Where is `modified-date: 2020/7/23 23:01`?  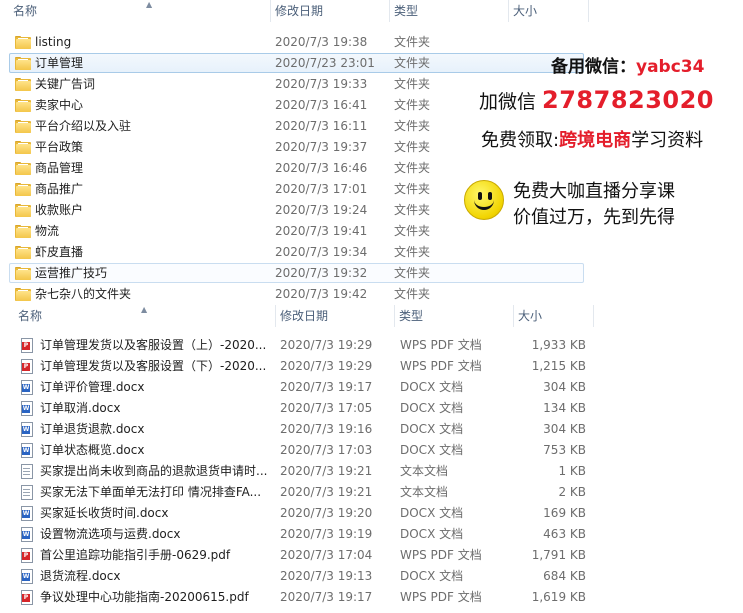
modified-date: 2020/7/23 23:01 is located at coordinates (325, 63).